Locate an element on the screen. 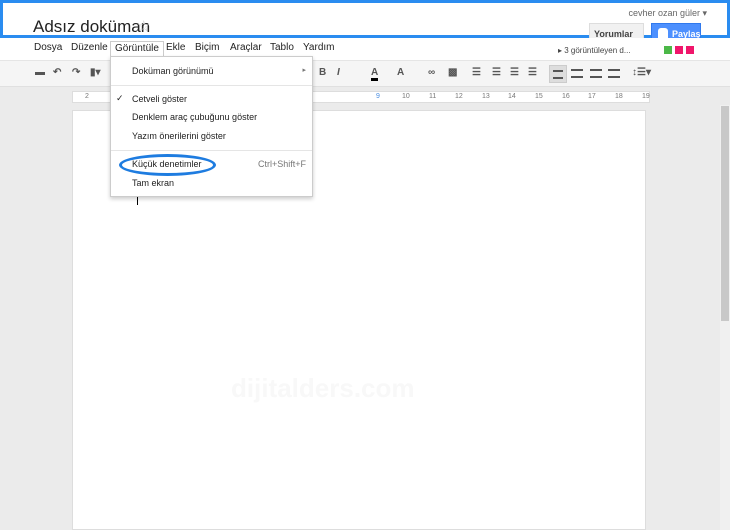 This screenshot has width=730, height=530. text-color-button: A is located at coordinates (375, 74).